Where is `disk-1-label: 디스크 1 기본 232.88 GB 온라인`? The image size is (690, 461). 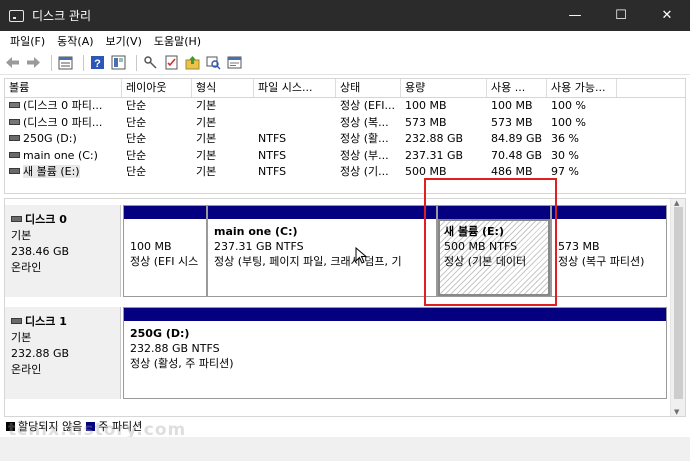 disk-1-label: 디스크 1 기본 232.88 GB 온라인 is located at coordinates (63, 353).